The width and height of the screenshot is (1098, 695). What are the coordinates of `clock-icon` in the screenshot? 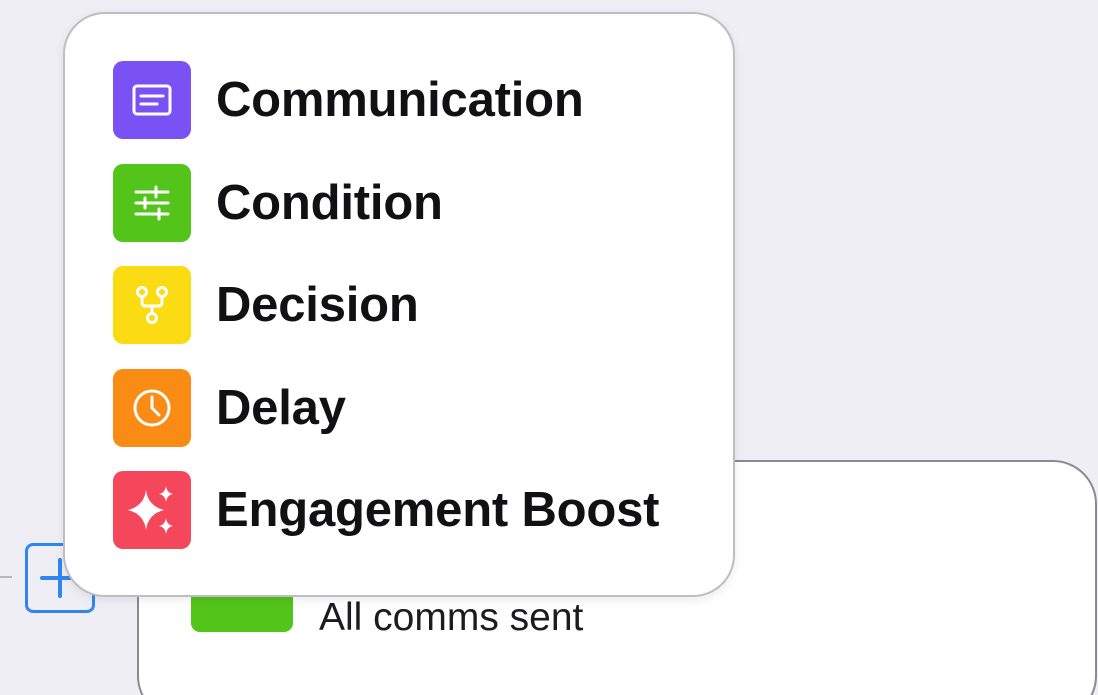 It's located at (152, 408).